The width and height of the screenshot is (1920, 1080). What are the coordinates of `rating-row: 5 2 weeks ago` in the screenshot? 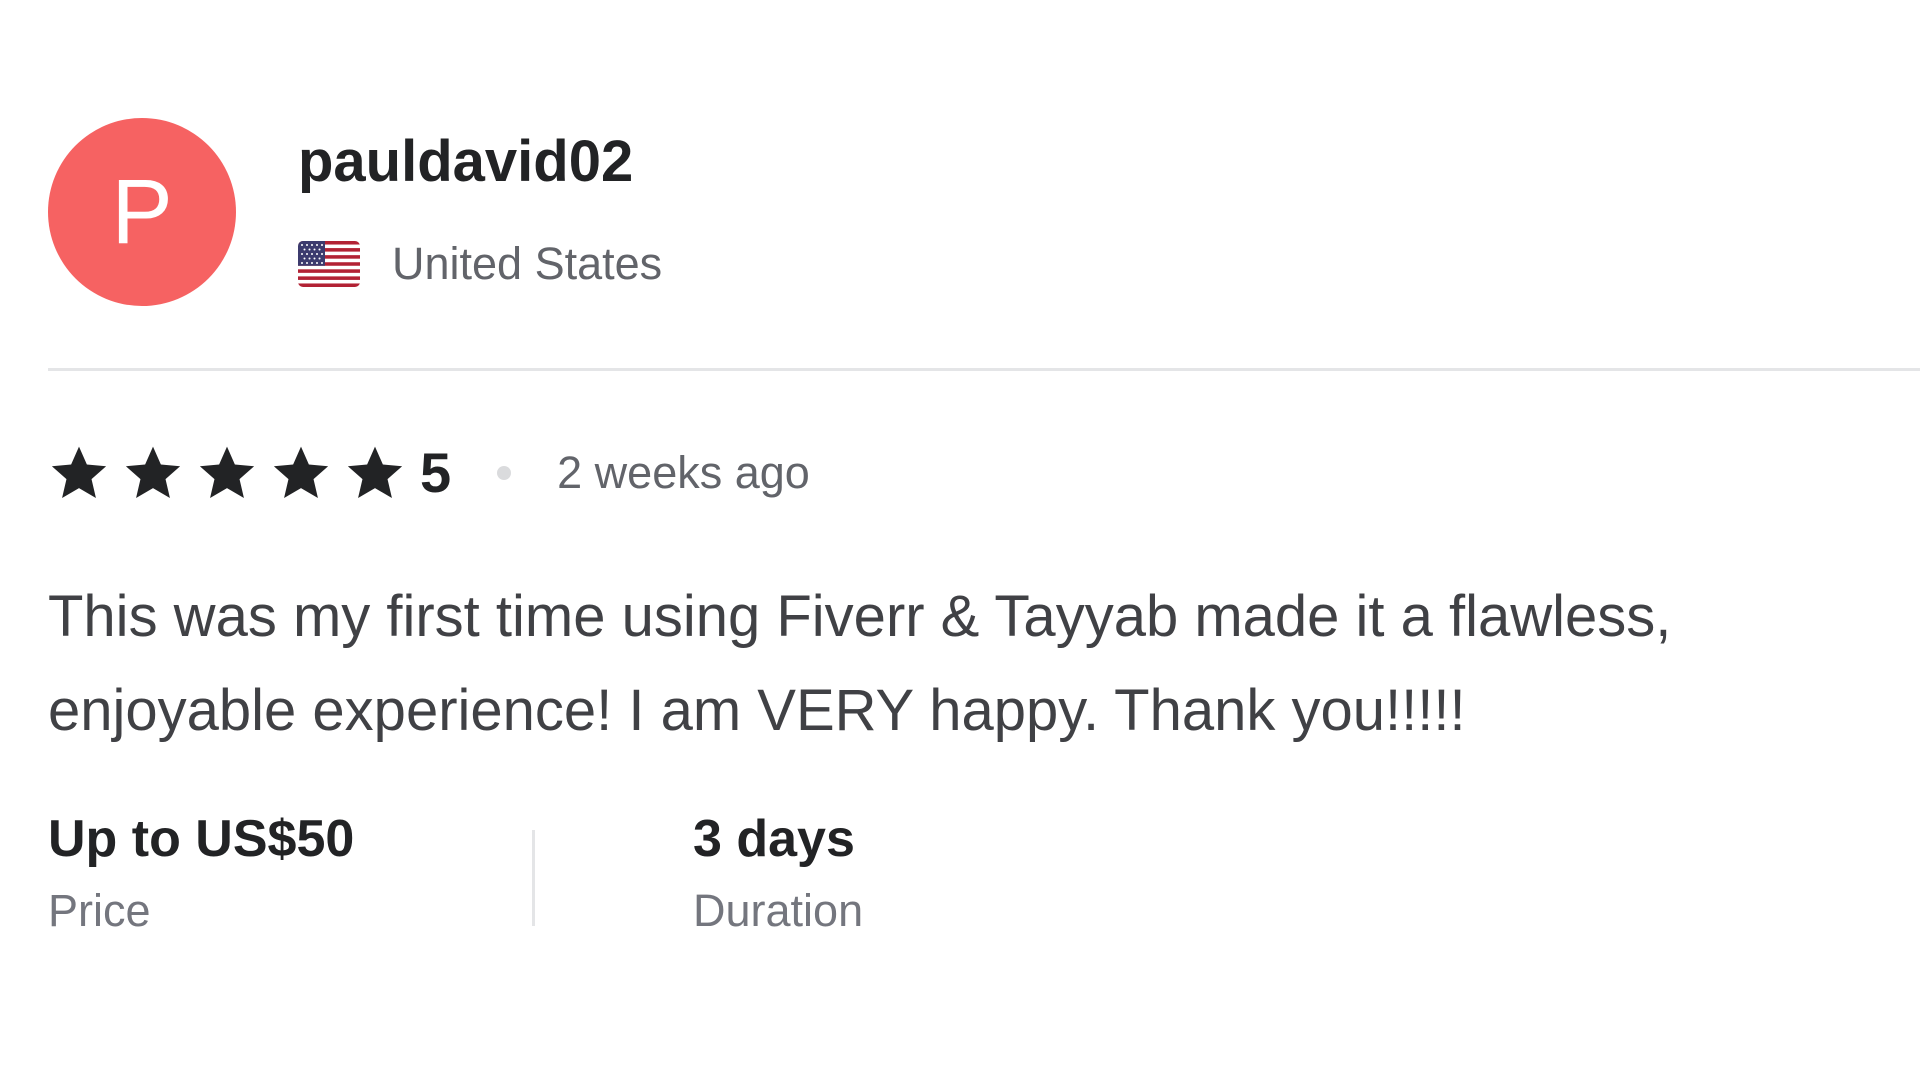 It's located at (429, 472).